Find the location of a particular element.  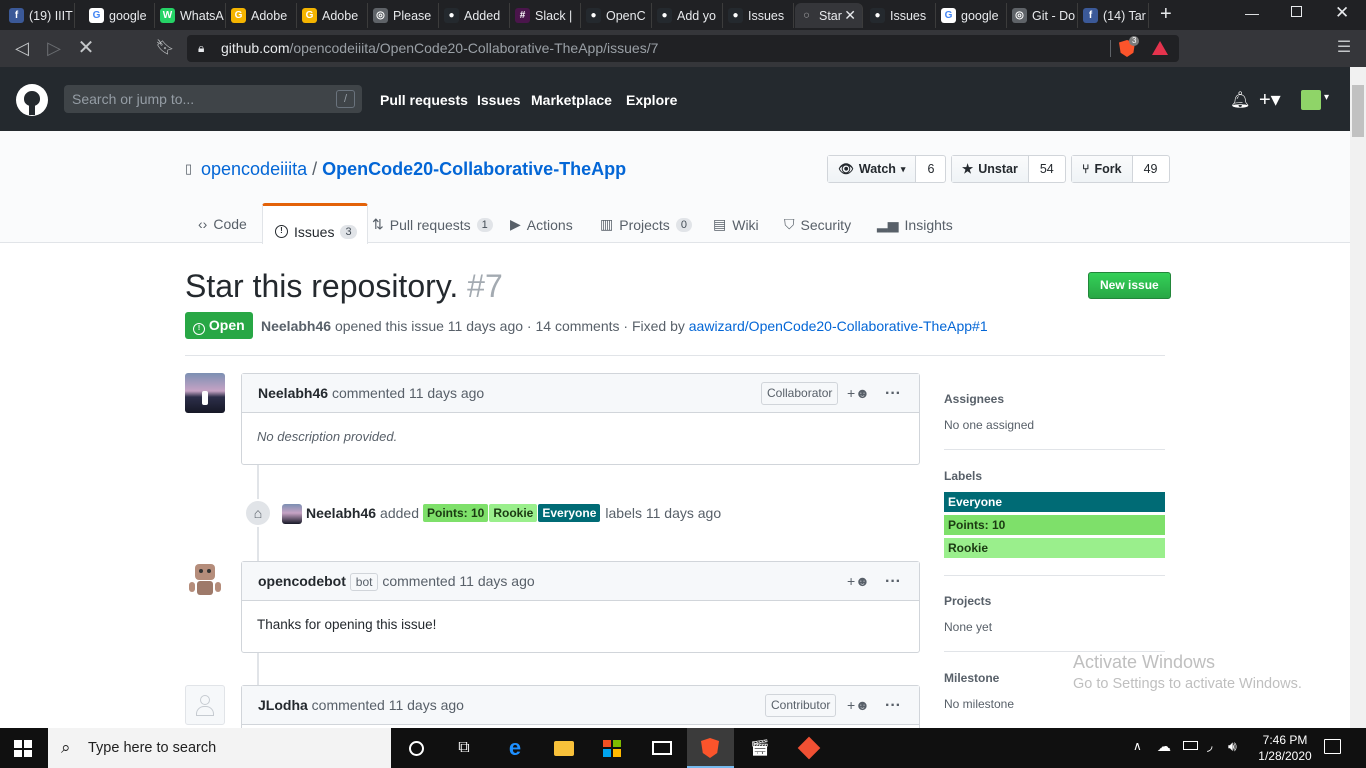

browser-tab: f (14) Tar is located at coordinates (1114, 15).